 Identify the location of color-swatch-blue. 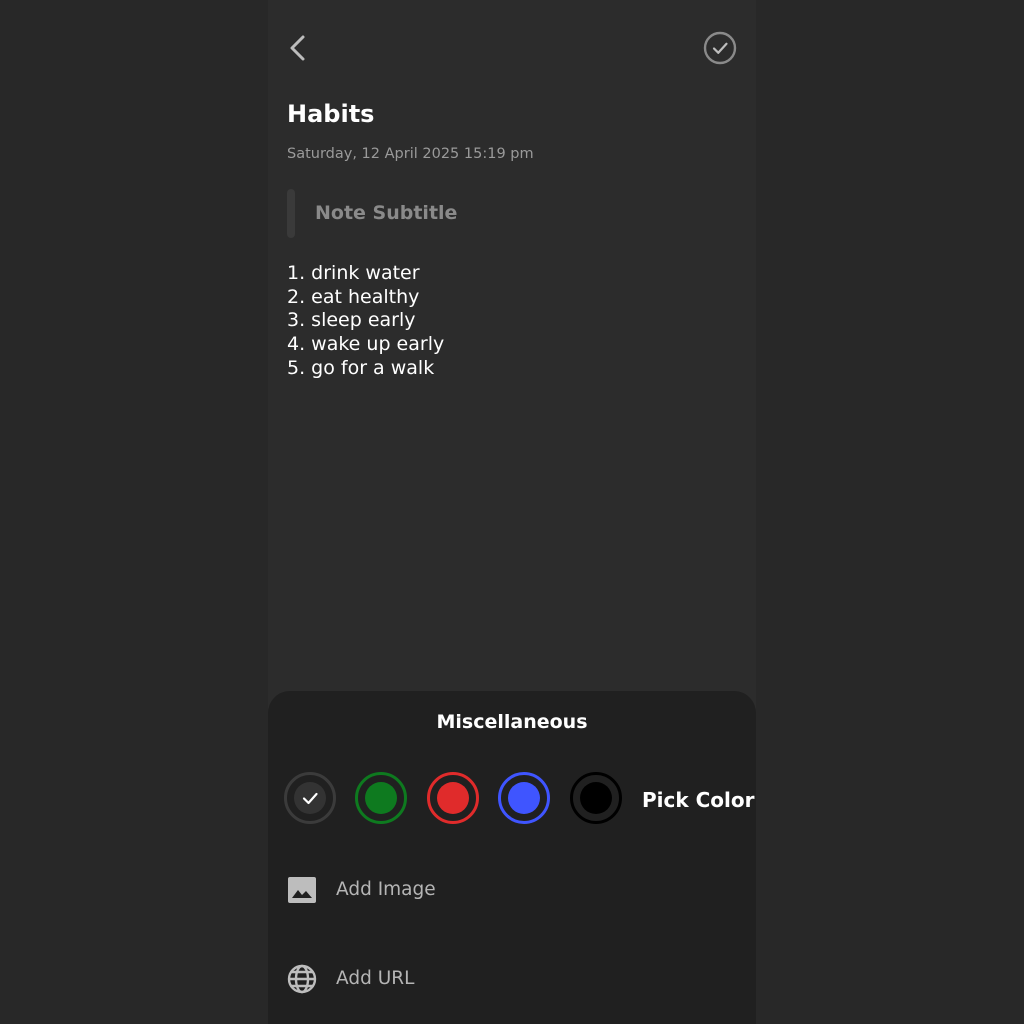
(524, 798).